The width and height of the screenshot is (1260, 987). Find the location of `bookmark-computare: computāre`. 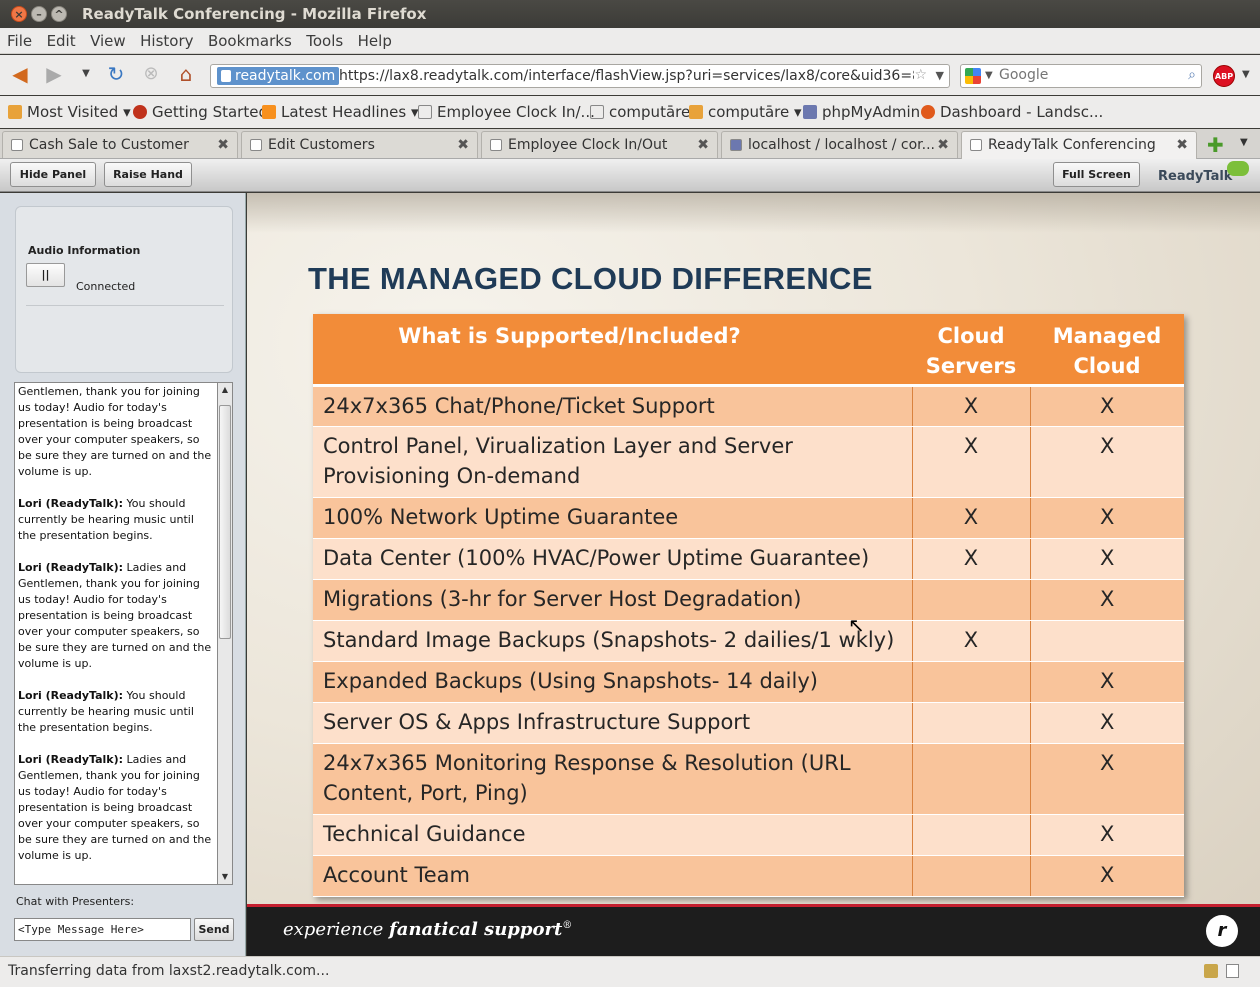

bookmark-computare: computāre is located at coordinates (640, 112).